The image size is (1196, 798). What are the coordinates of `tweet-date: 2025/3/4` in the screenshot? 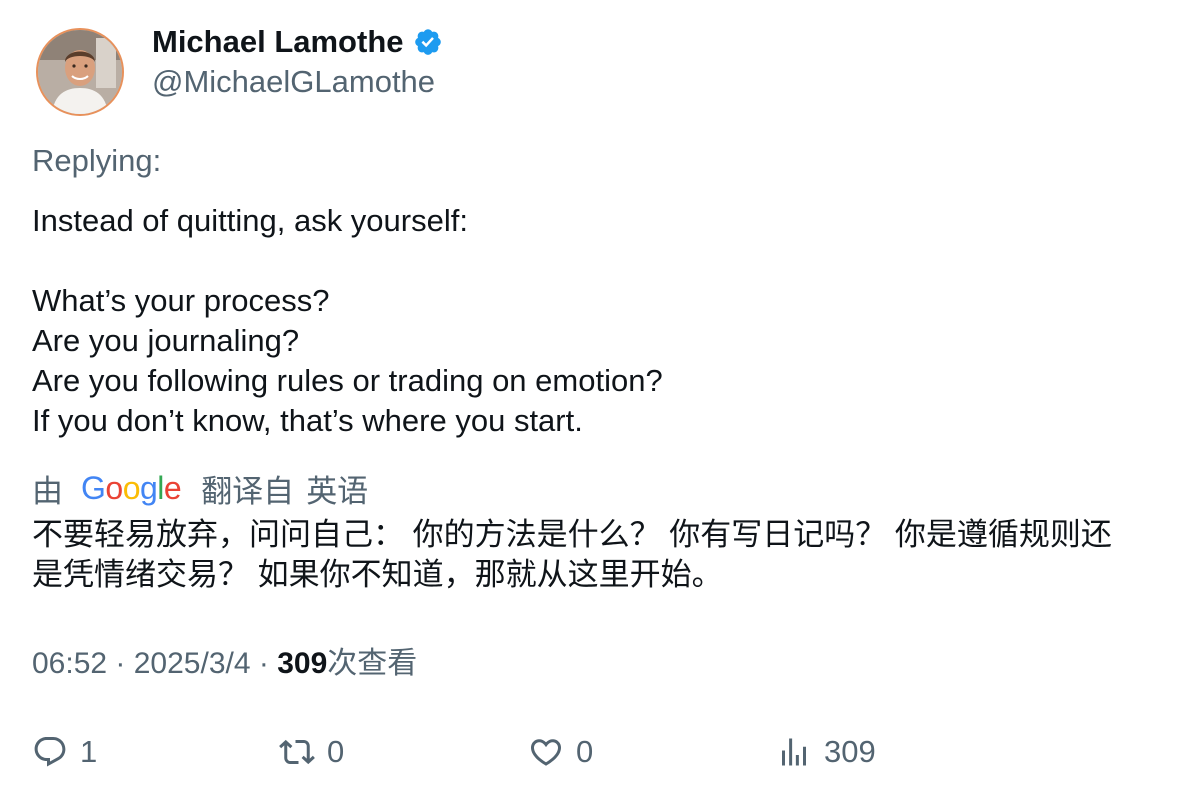 It's located at (192, 663).